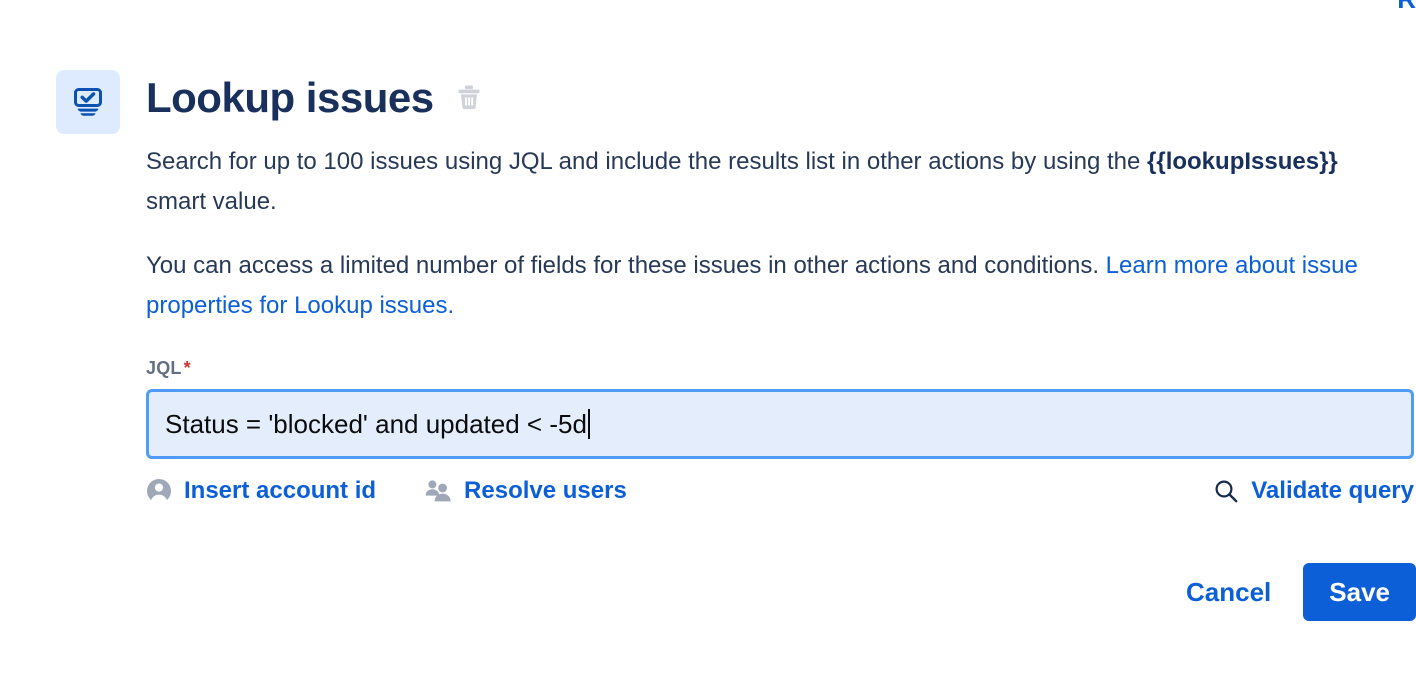  Describe the element at coordinates (781, 98) in the screenshot. I see `title-line: Lookup issues` at that location.